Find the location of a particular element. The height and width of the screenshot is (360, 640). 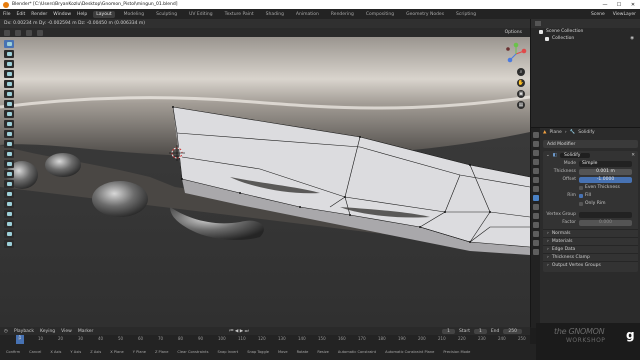

bevel-tool is located at coordinates (9, 154).